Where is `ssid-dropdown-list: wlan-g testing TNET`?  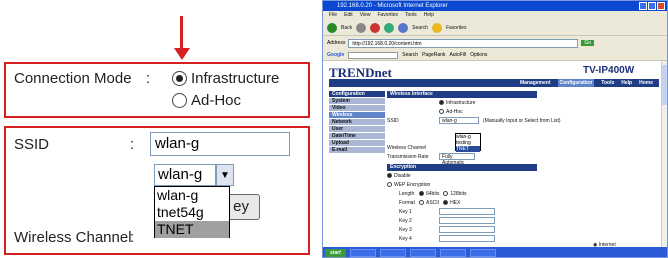
ssid-dropdown-list: wlan-g testing TNET is located at coordinates (468, 142).